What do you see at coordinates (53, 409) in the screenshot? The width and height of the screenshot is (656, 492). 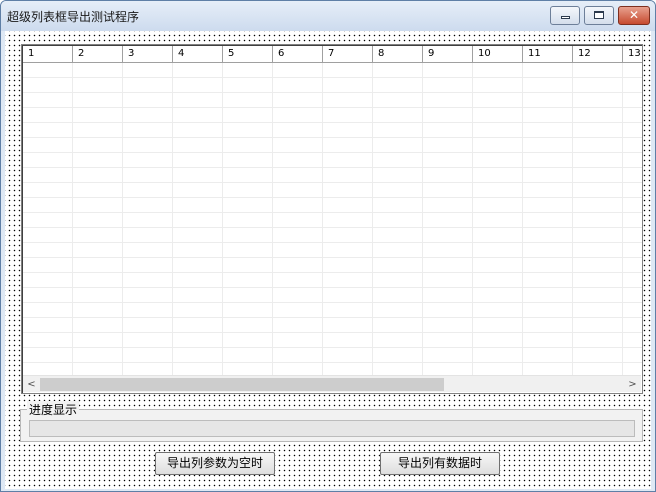 I see `progress-group-label: 进度显示` at bounding box center [53, 409].